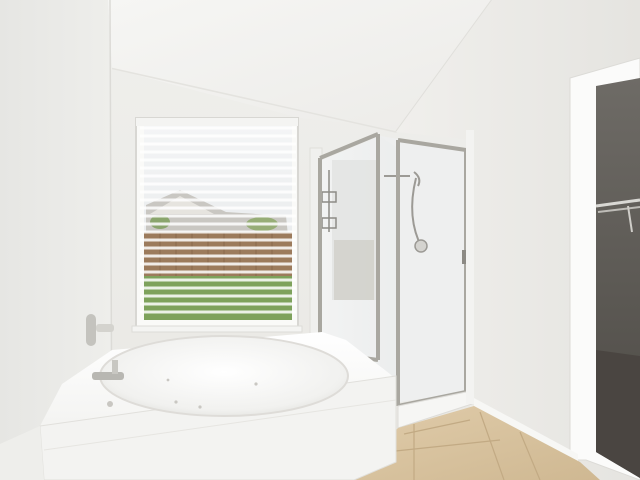 Image resolution: width=640 pixels, height=480 pixels. Describe the element at coordinates (421, 246) in the screenshot. I see `shower-valve-icon` at that location.